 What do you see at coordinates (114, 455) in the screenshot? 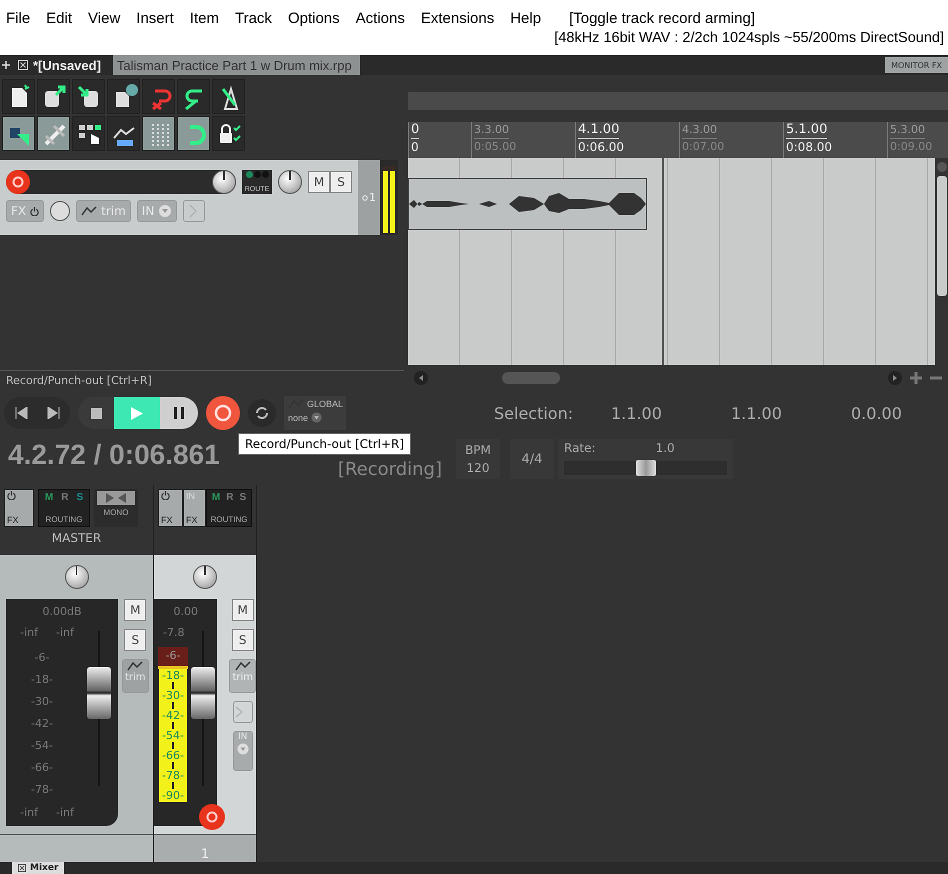
I see `position-display: 4.2.72 / 0:06.861` at bounding box center [114, 455].